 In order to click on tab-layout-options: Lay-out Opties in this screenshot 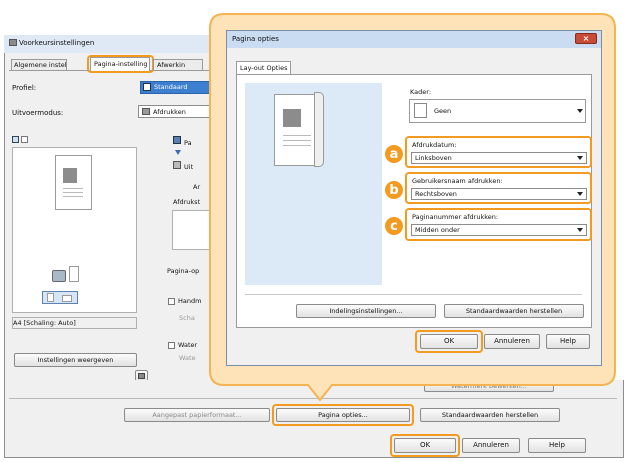, I will do `click(263, 68)`.